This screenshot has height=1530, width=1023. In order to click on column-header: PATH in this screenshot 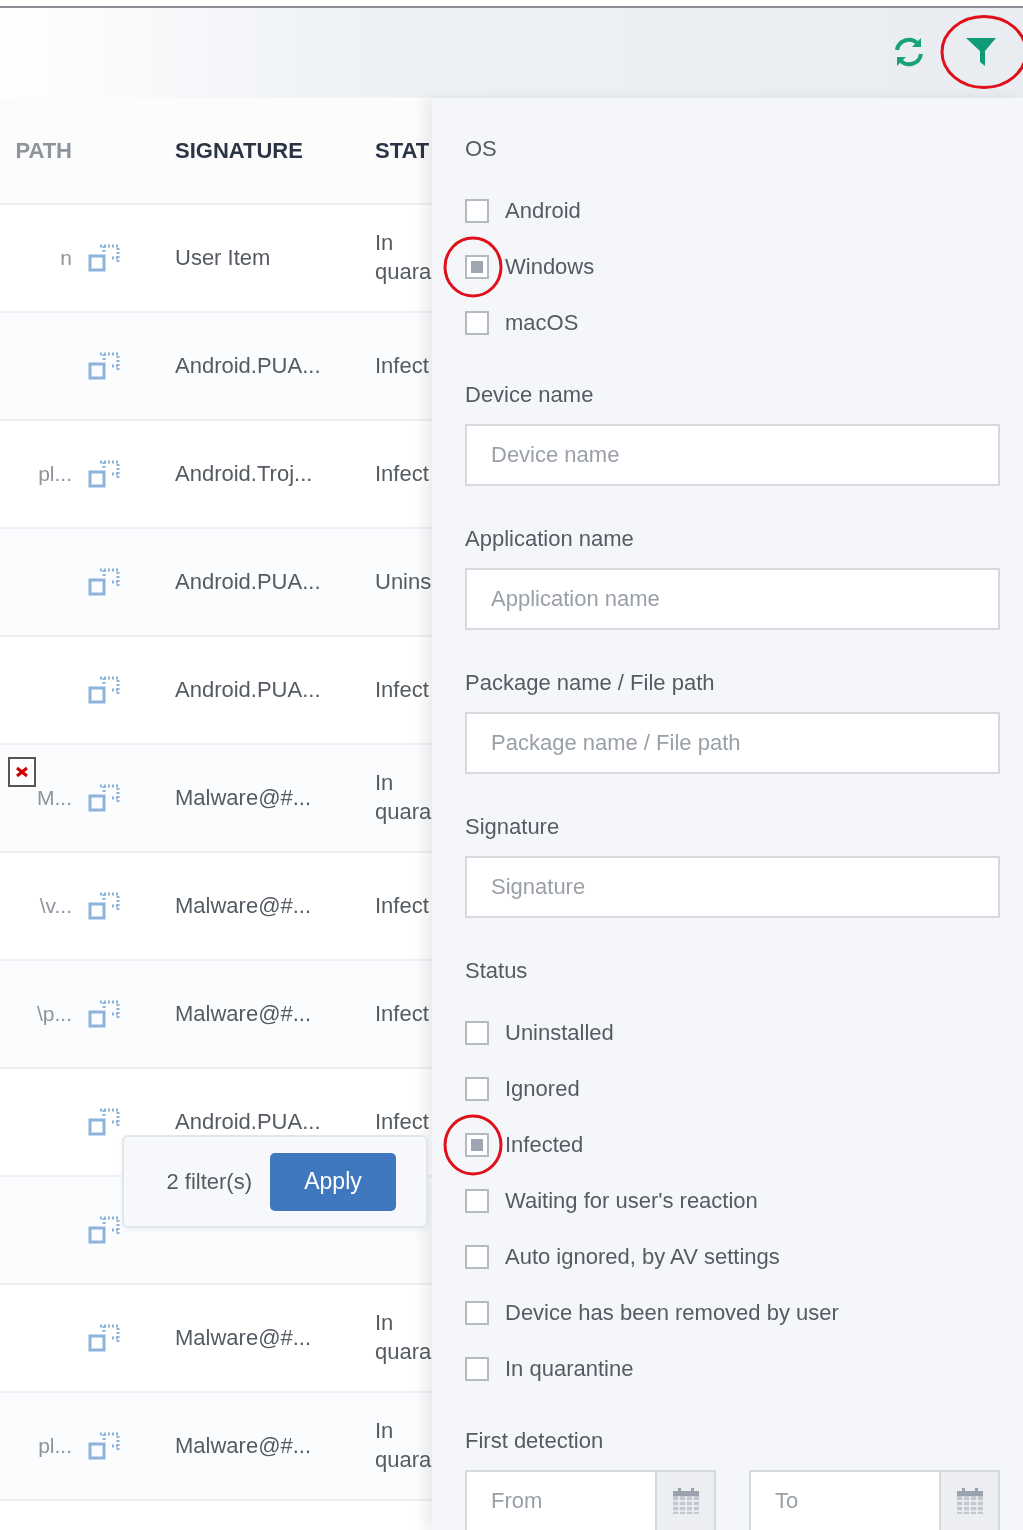, I will do `click(43, 150)`.